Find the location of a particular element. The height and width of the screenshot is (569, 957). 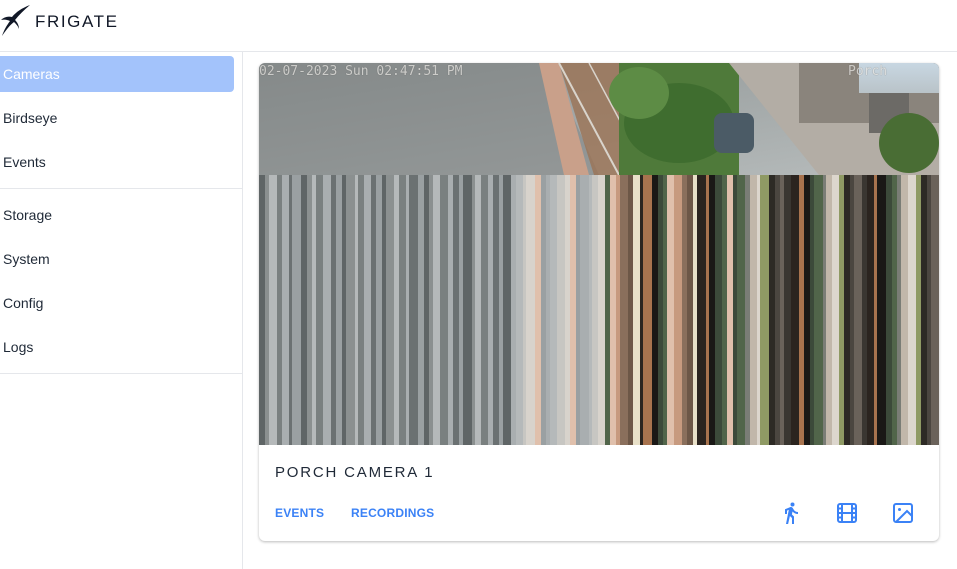

sidebar-item-logs: Logs is located at coordinates (117, 347).